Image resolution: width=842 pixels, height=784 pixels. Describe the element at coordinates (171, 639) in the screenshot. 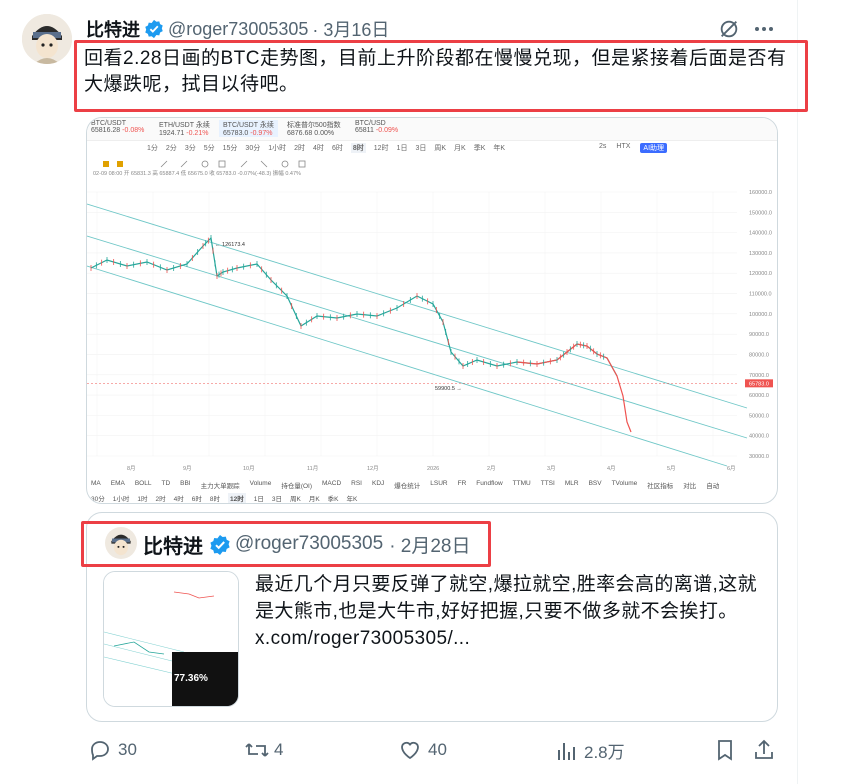

I see `quoted-media-thumbnail: 77.36%` at that location.